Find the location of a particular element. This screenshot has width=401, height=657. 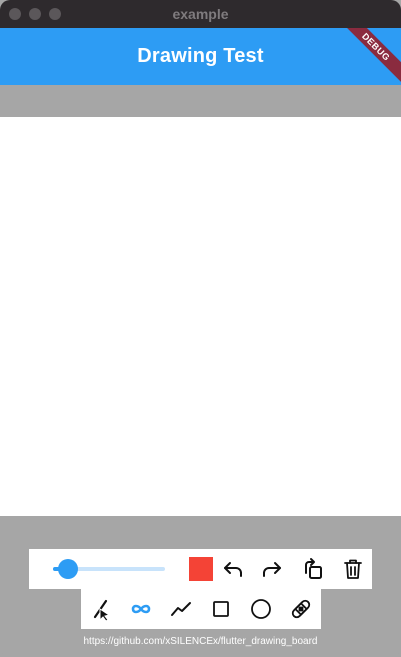

rotate-icon is located at coordinates (313, 568).